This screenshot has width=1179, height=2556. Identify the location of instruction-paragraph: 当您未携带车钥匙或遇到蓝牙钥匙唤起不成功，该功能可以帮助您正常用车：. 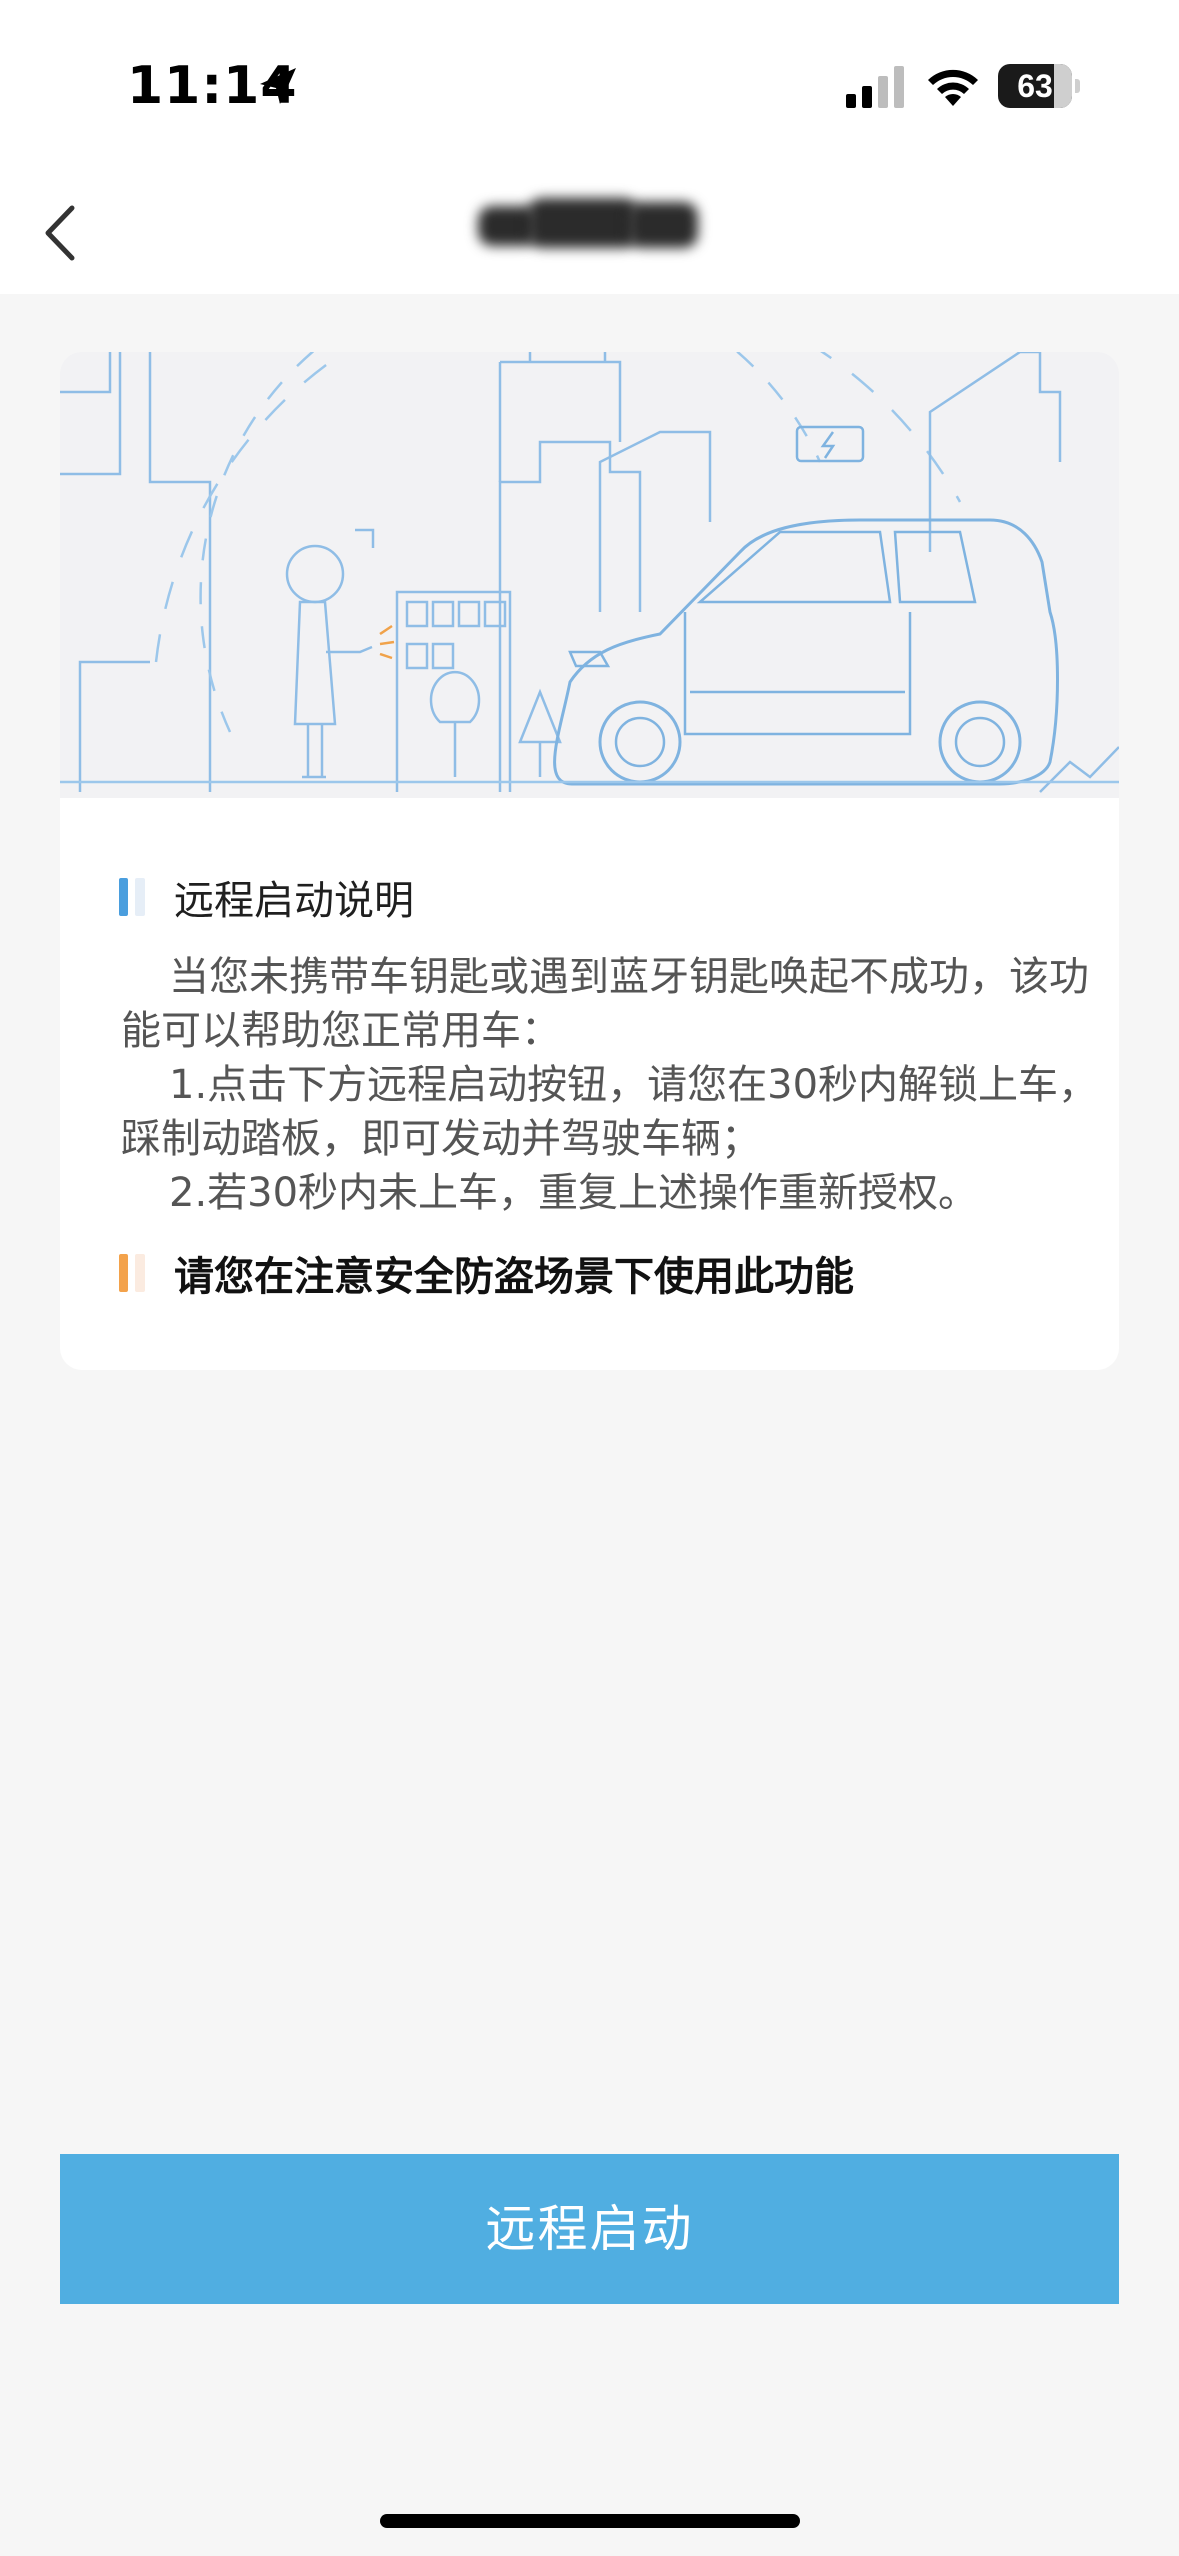
(605, 1004).